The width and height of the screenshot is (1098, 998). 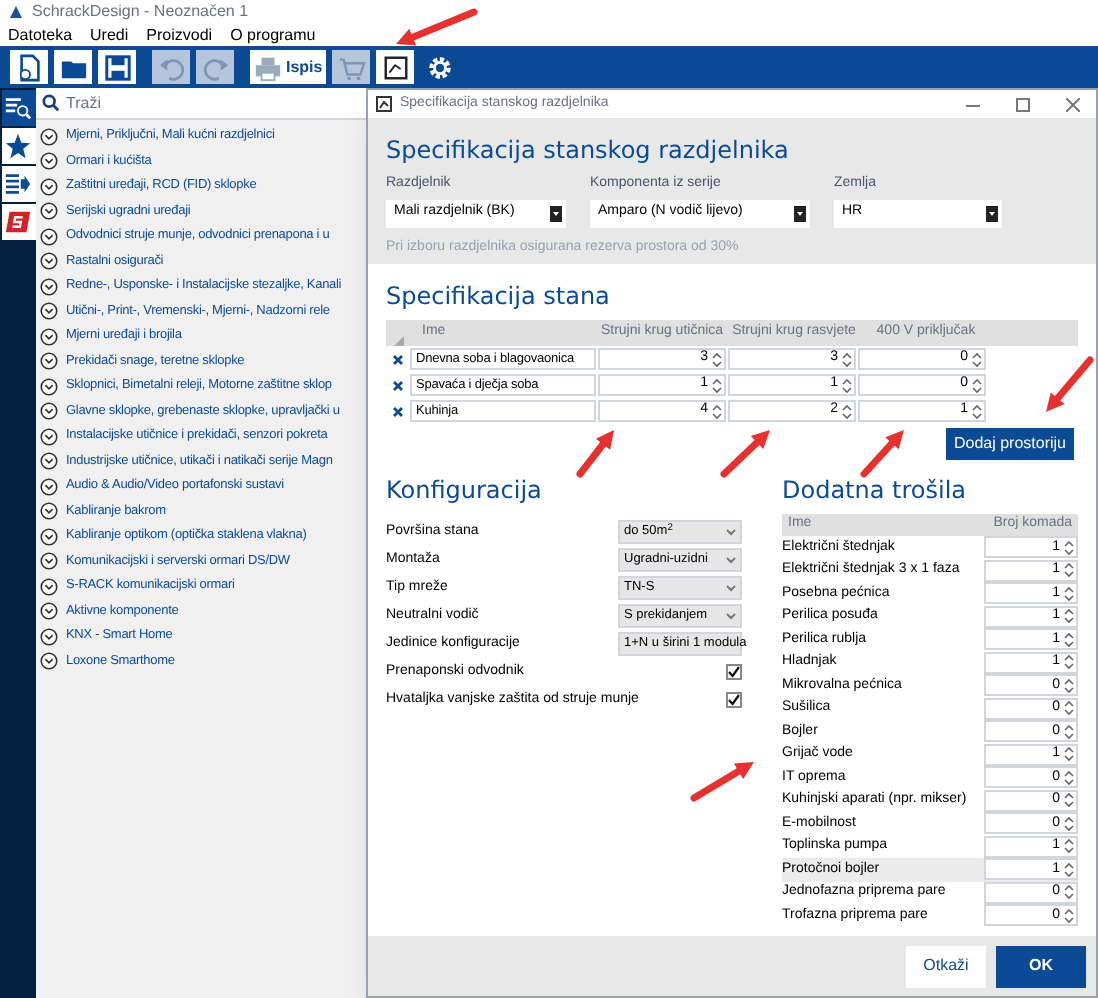 I want to click on gear-icon, so click(x=439, y=67).